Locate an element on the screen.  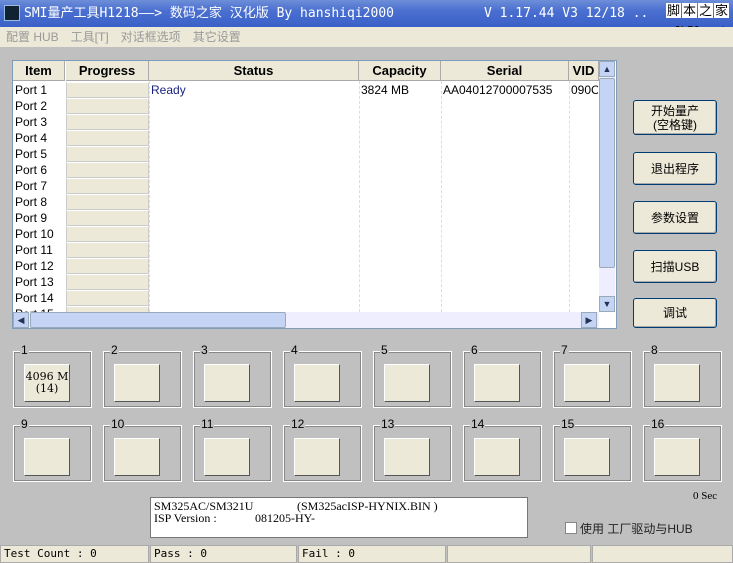
table-row: Port 10 is located at coordinates (306, 234).